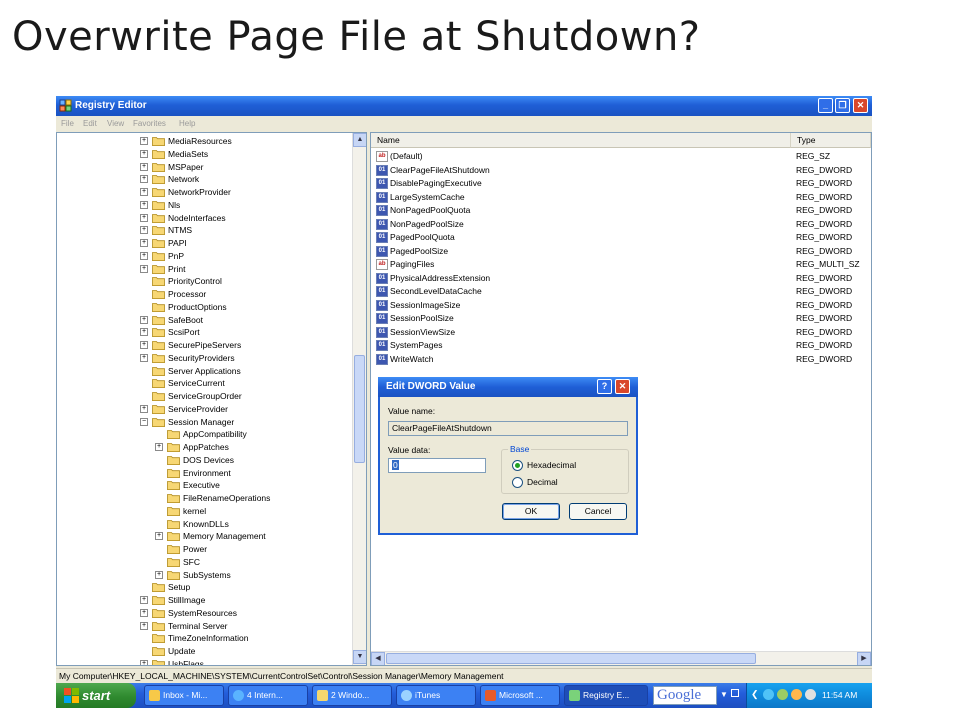 Image resolution: width=960 pixels, height=720 pixels. Describe the element at coordinates (621, 237) in the screenshot. I see `value-row: 01 PagedPoolQuota REG_DWORD` at that location.